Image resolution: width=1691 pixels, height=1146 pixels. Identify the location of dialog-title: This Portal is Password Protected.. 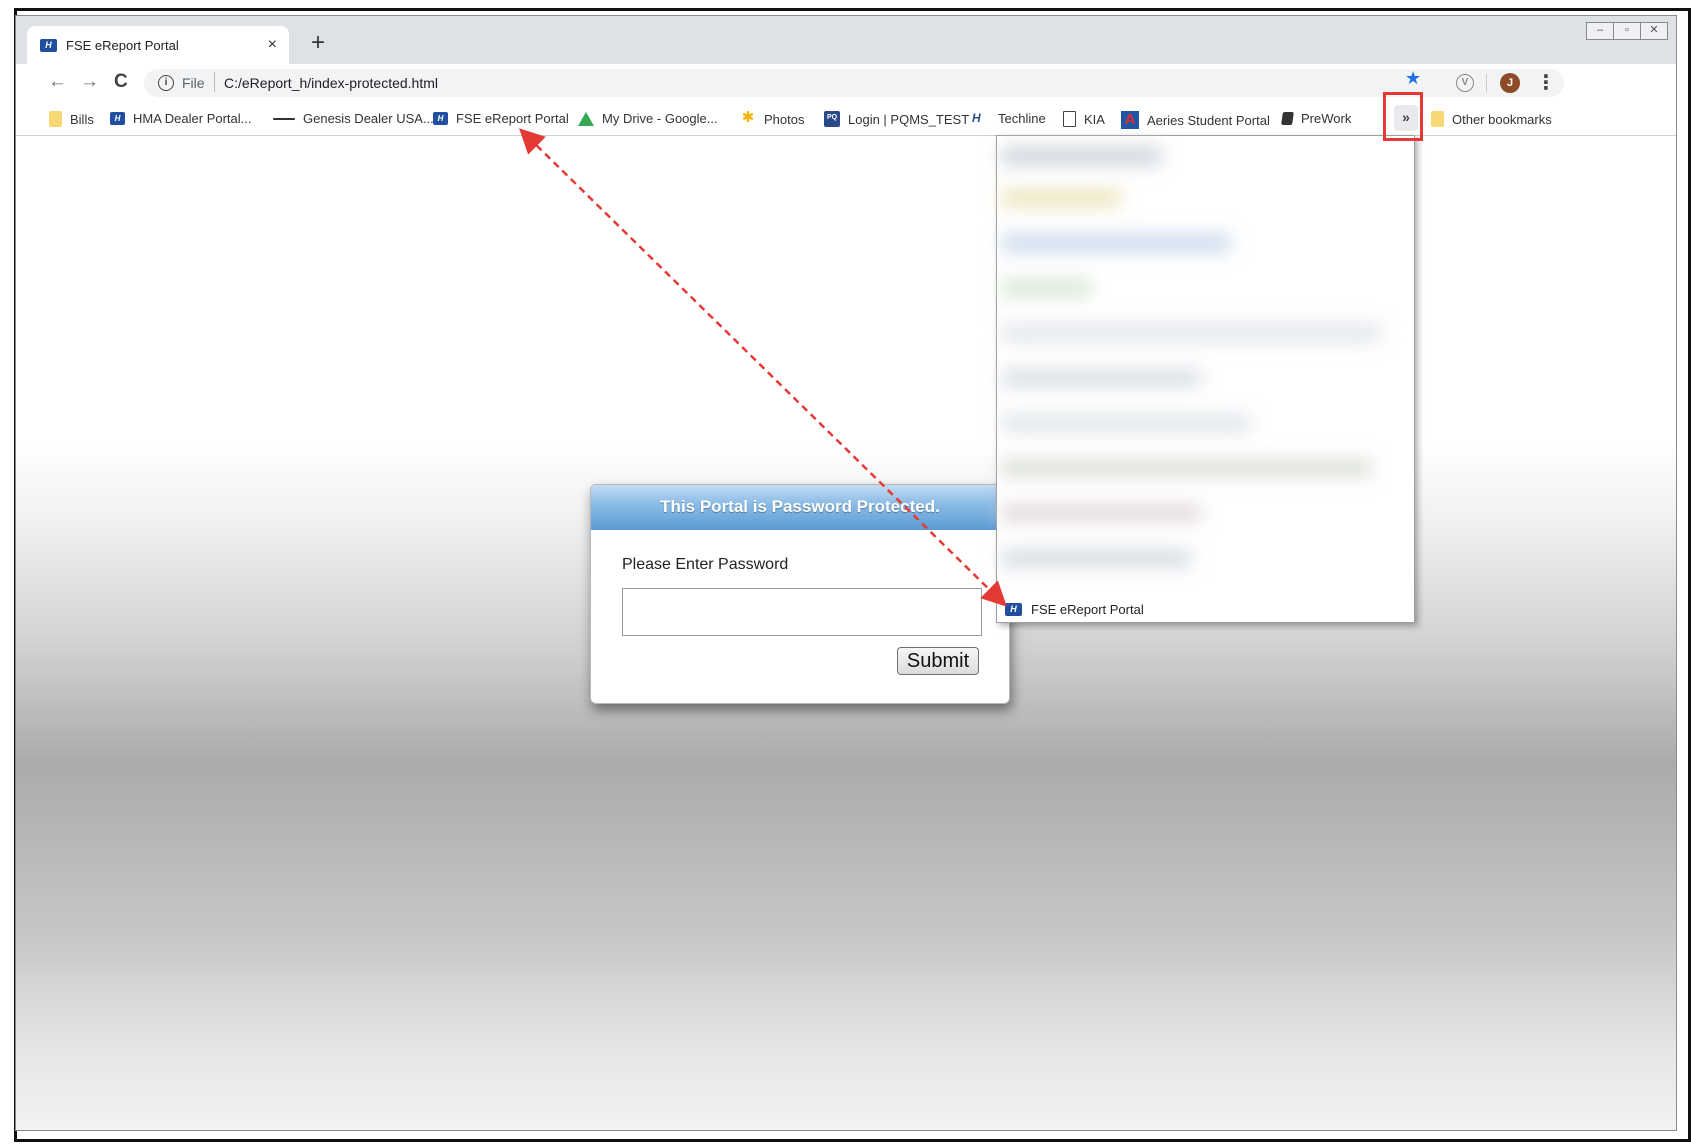
(800, 507).